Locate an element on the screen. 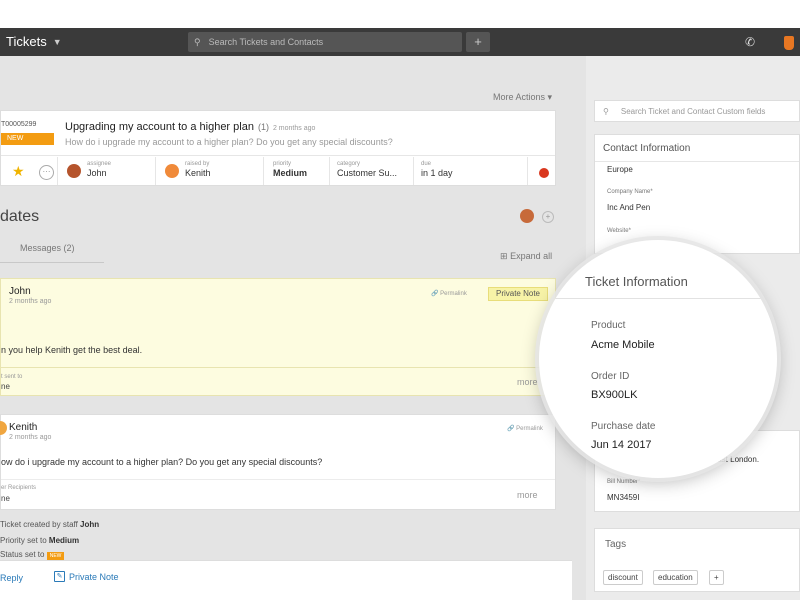  priority-field: priority Medium is located at coordinates (290, 169).